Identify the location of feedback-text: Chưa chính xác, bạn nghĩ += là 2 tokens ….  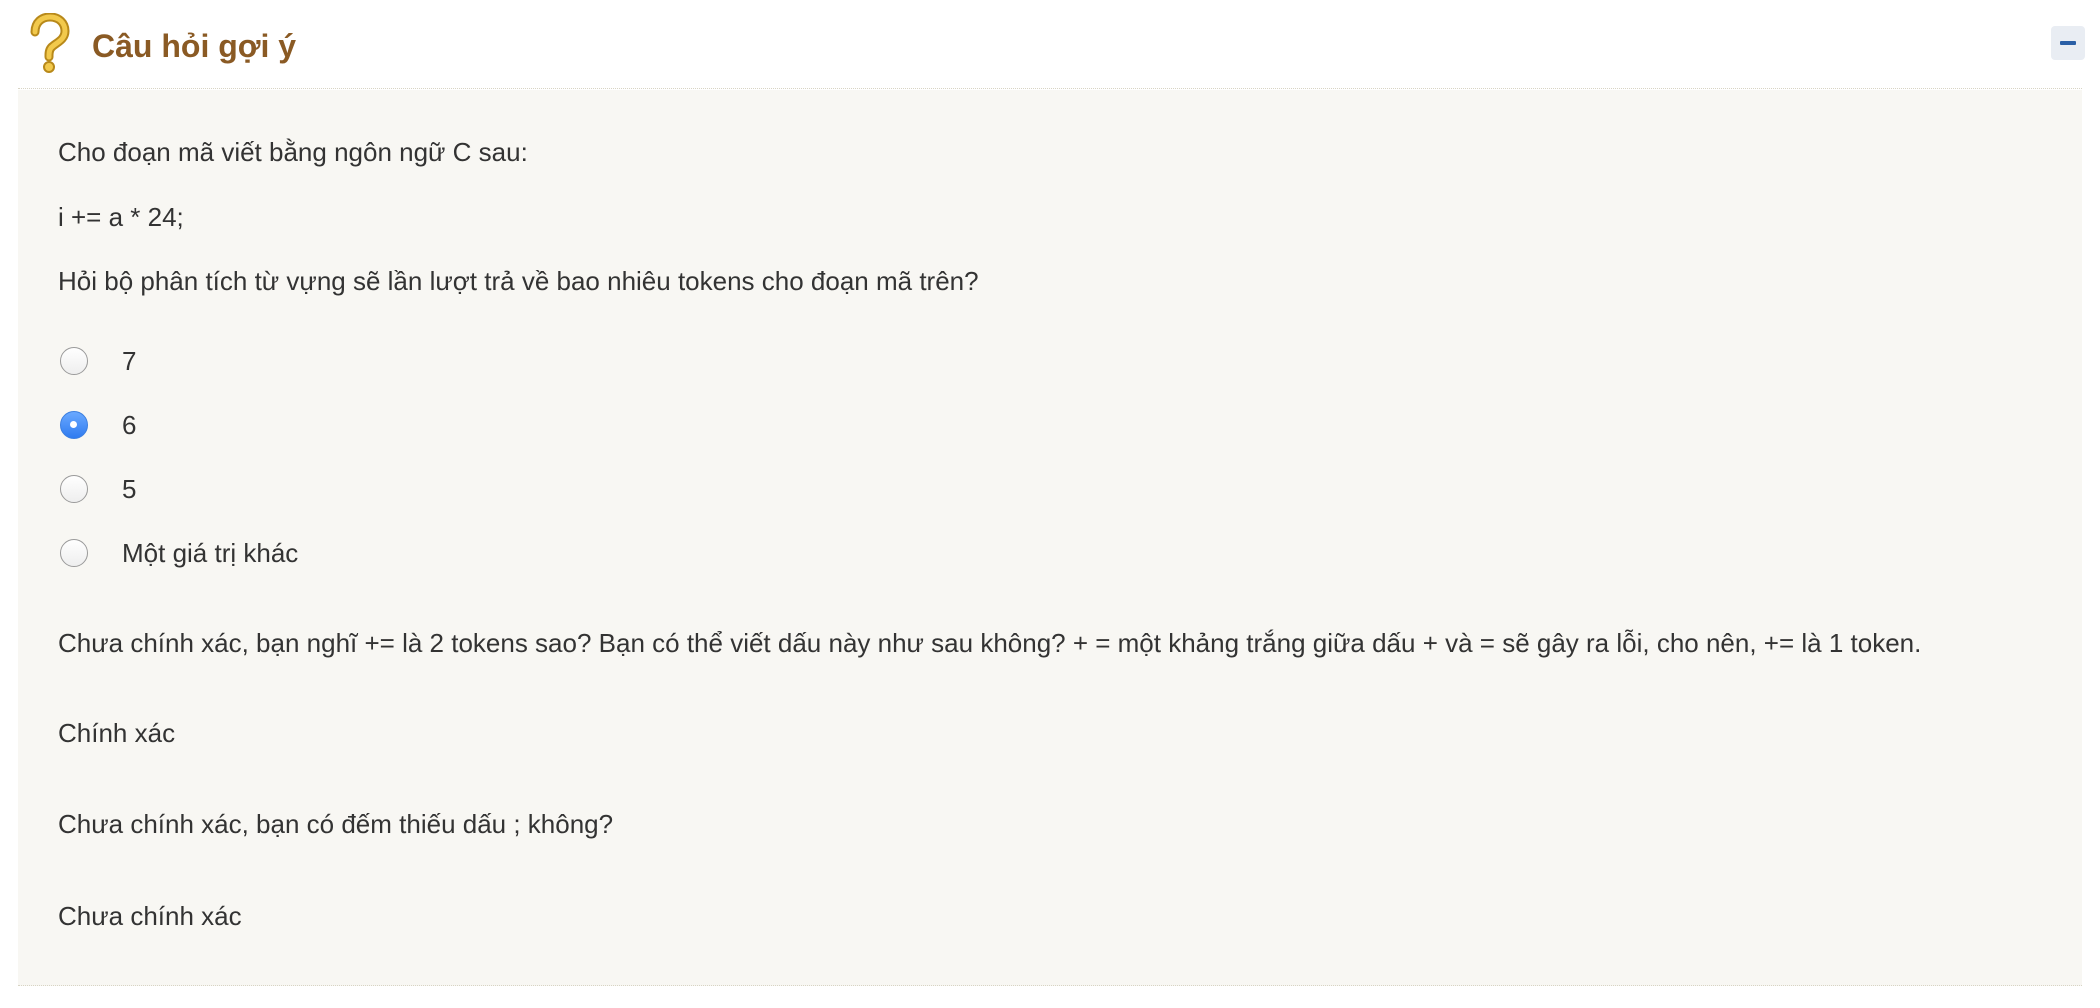
(990, 643).